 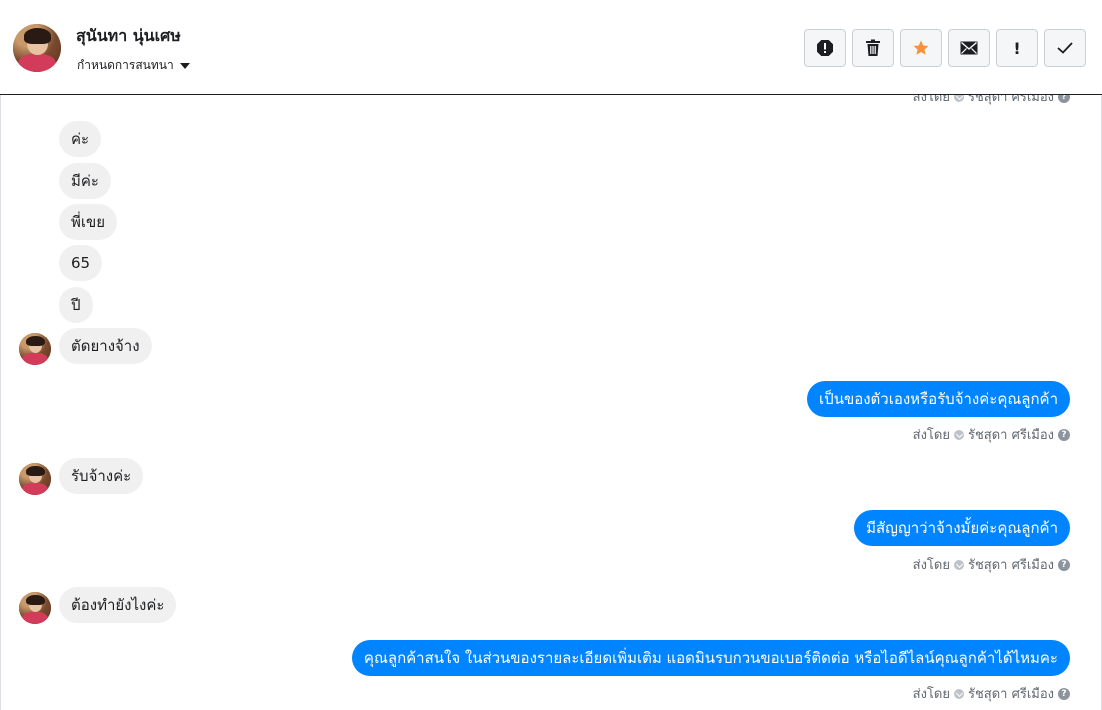 I want to click on spam-alert-icon, so click(x=825, y=48).